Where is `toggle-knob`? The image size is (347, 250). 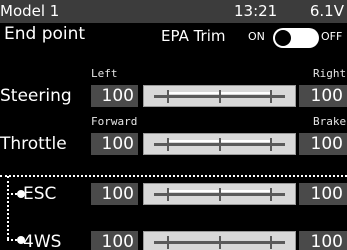
toggle-knob is located at coordinates (283, 38).